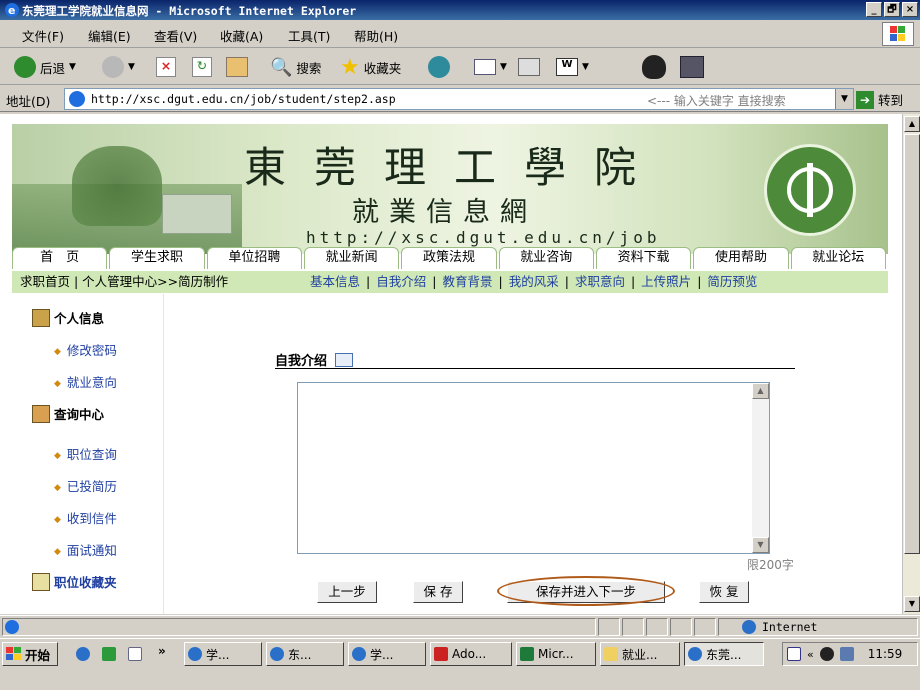  Describe the element at coordinates (401, 282) in the screenshot. I see `link-self-intro: 自我介绍` at that location.